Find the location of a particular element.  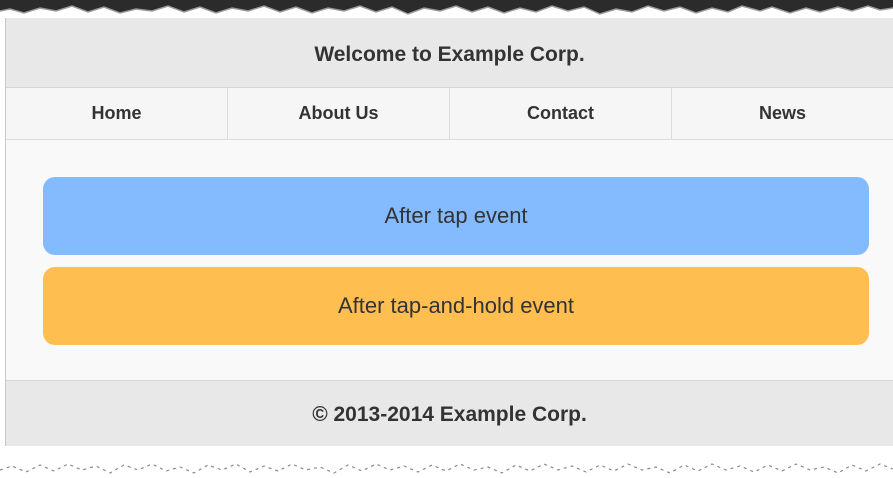

nav-item-about-us: About Us is located at coordinates (339, 113).